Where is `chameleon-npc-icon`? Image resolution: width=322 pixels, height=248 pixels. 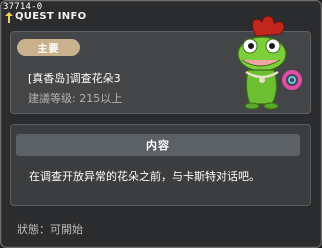 chameleon-npc-icon is located at coordinates (269, 62).